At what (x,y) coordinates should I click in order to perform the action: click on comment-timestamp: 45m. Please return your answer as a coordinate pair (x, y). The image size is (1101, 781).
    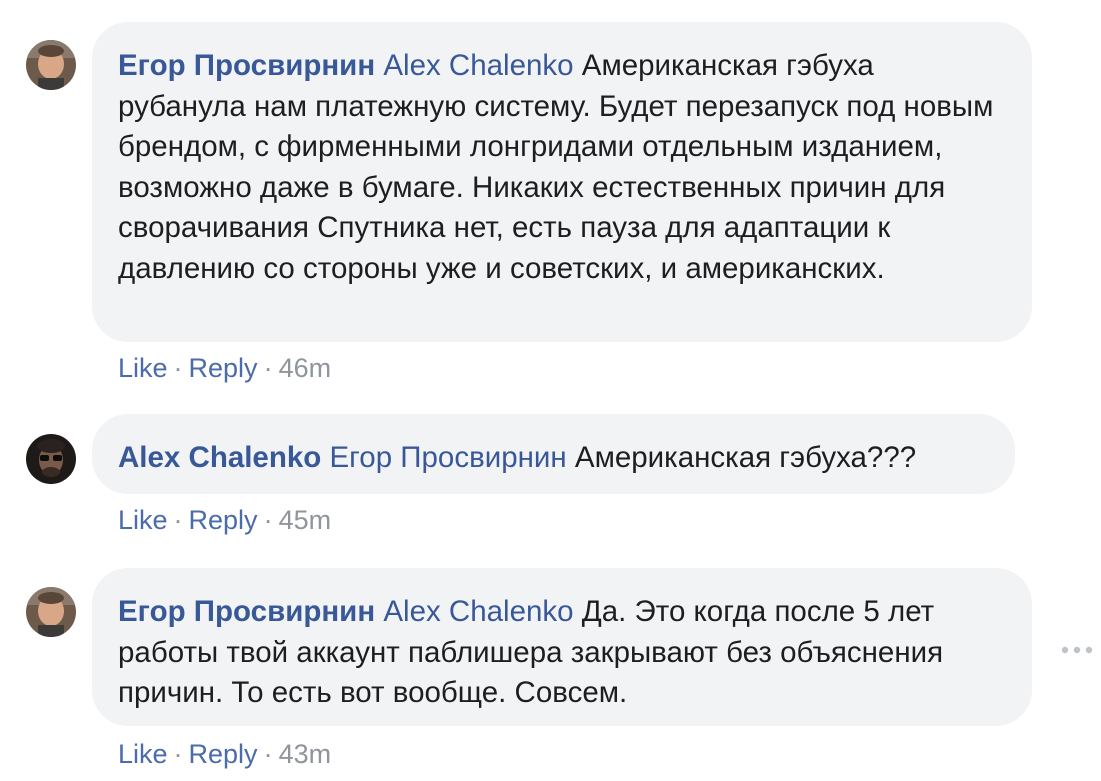
    Looking at the image, I should click on (305, 520).